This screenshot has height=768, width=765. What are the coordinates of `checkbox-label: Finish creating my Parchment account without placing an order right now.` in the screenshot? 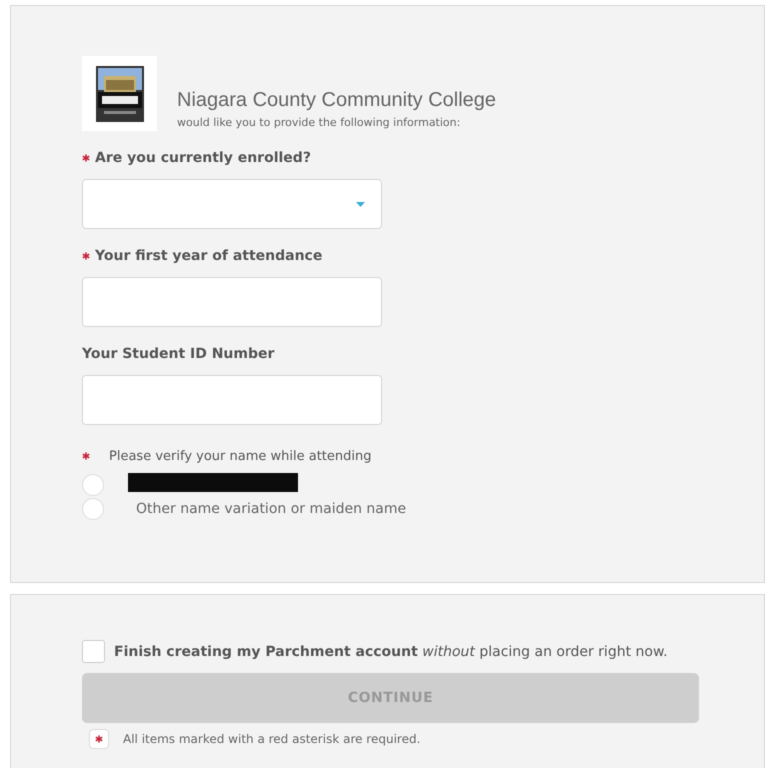 It's located at (391, 652).